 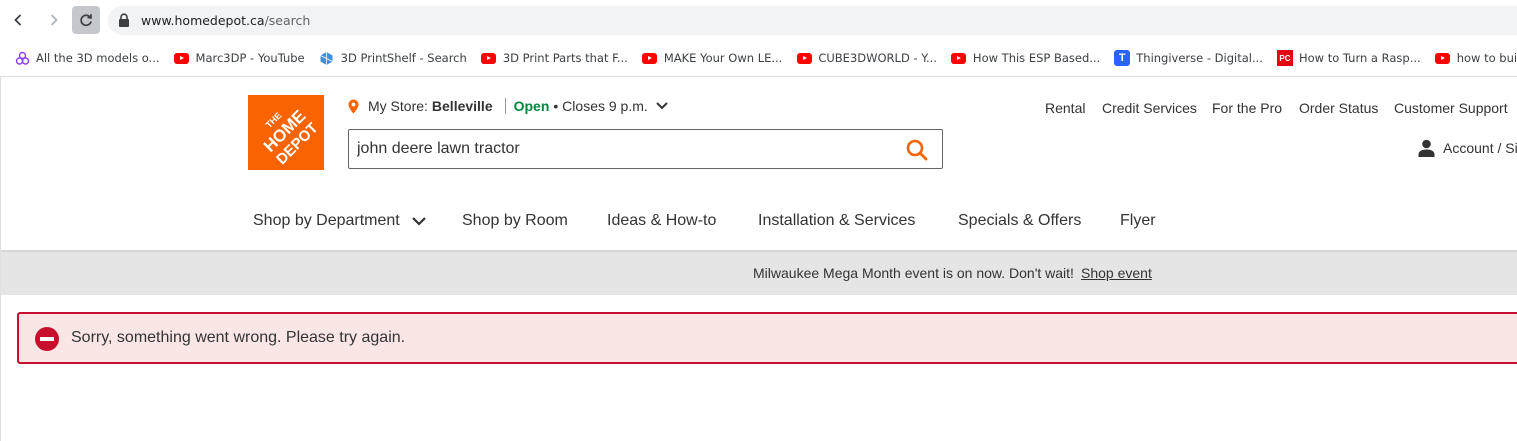 I want to click on home-depot-logo: THE HOME DEPOT, so click(x=286, y=132).